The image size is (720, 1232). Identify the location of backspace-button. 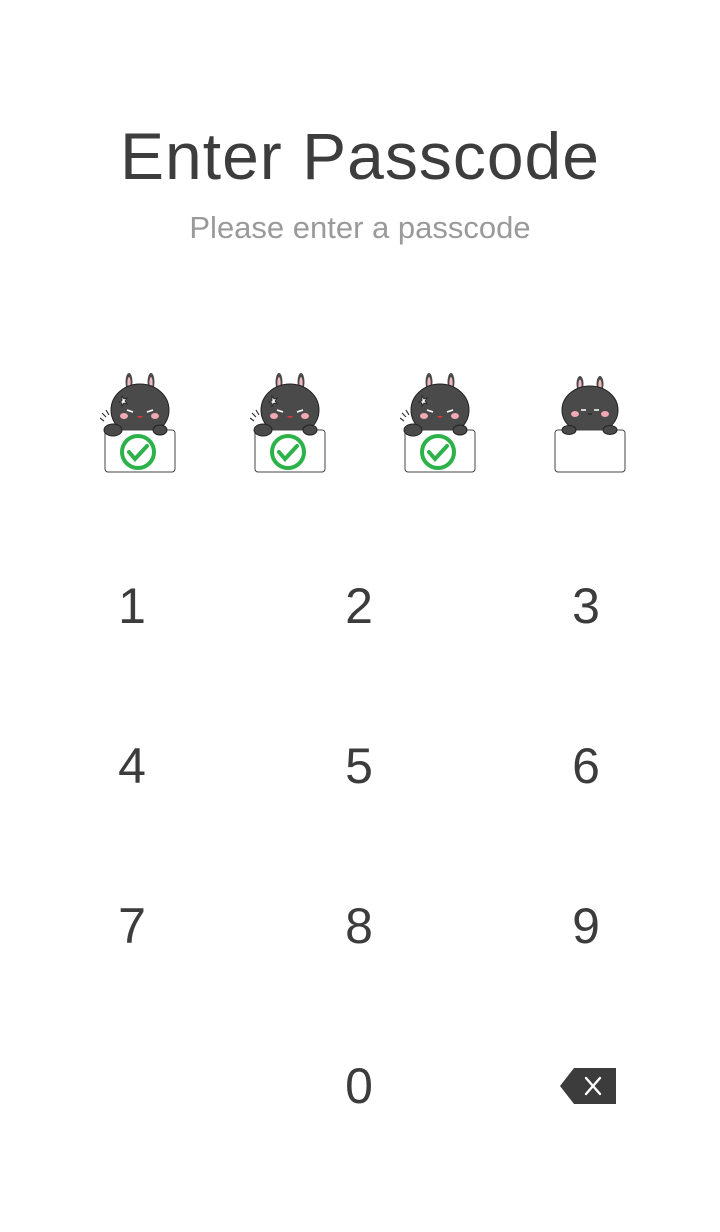
(588, 1086).